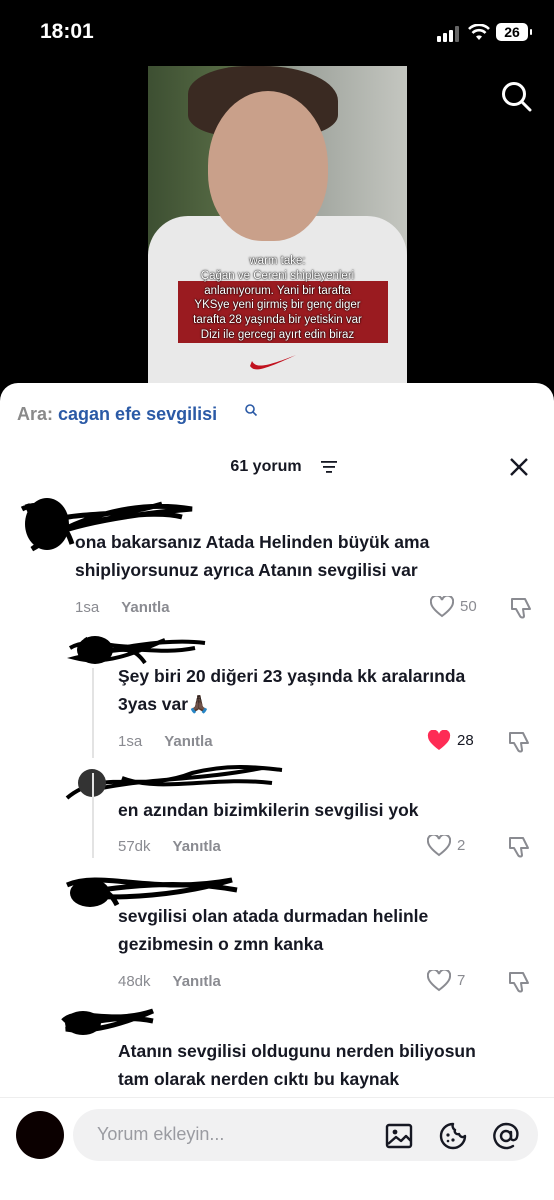  I want to click on like-button: 2, so click(445, 845).